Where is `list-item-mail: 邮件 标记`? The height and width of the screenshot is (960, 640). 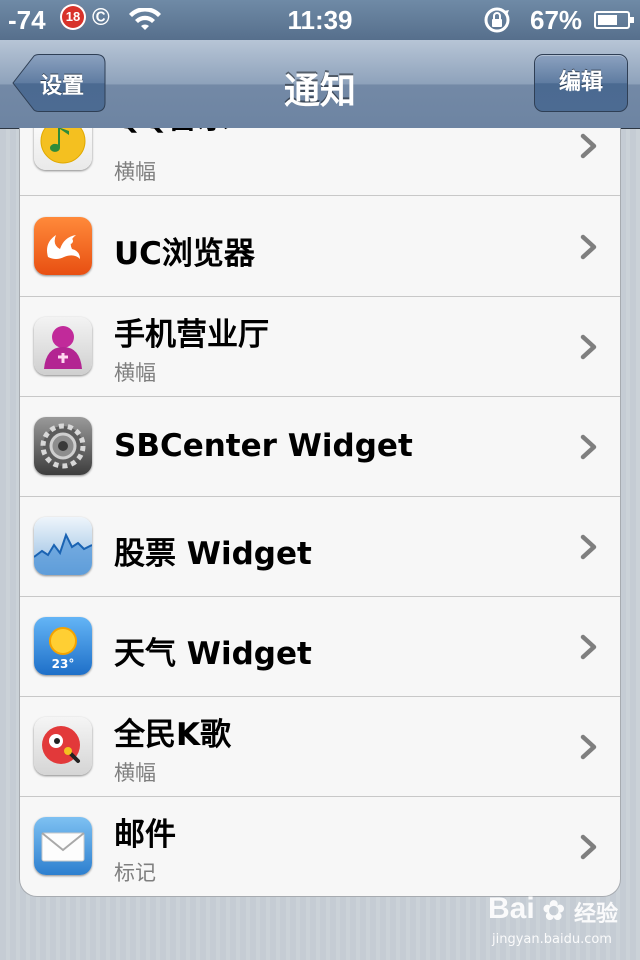 list-item-mail: 邮件 标记 is located at coordinates (320, 846).